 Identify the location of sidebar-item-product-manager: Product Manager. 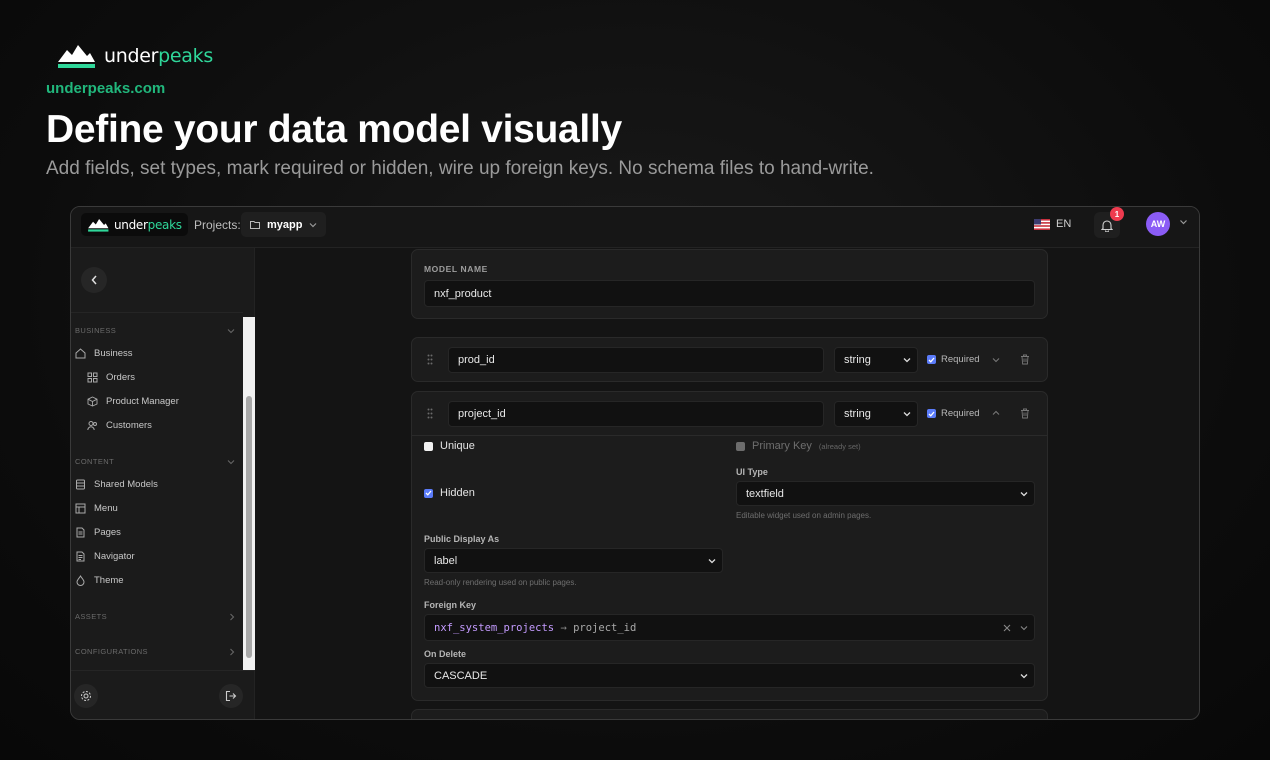
(133, 401).